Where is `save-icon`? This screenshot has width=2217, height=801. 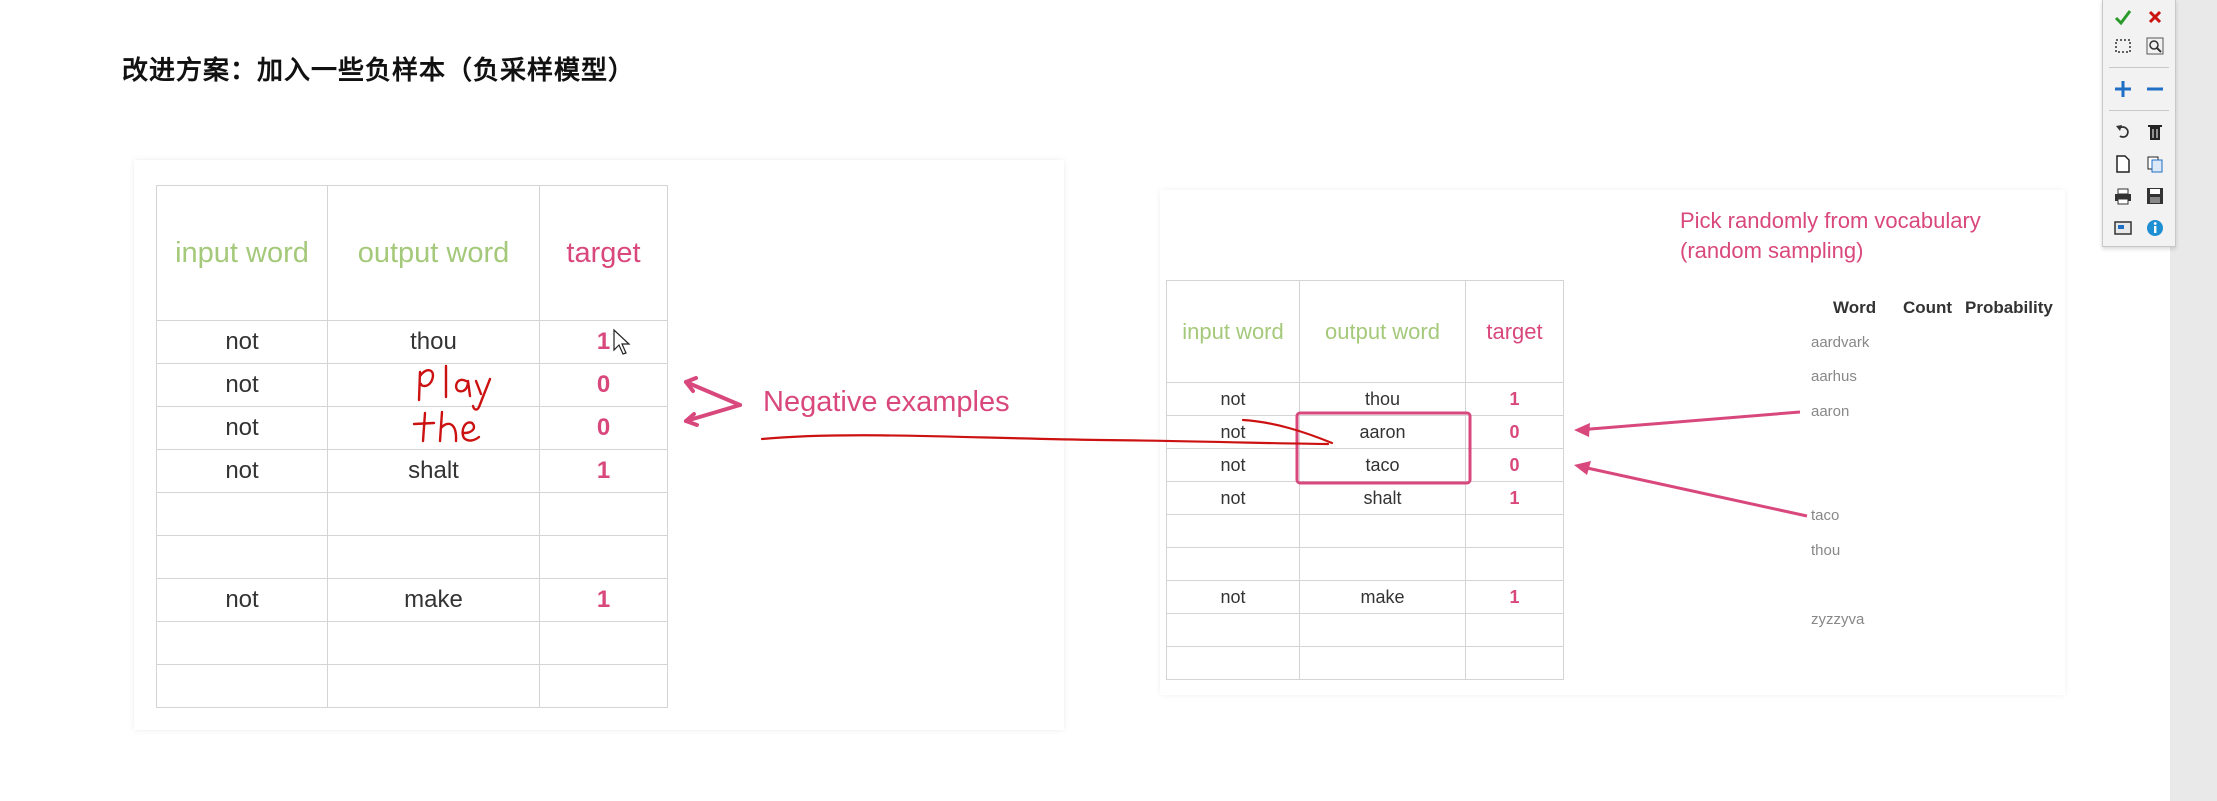 save-icon is located at coordinates (2155, 196).